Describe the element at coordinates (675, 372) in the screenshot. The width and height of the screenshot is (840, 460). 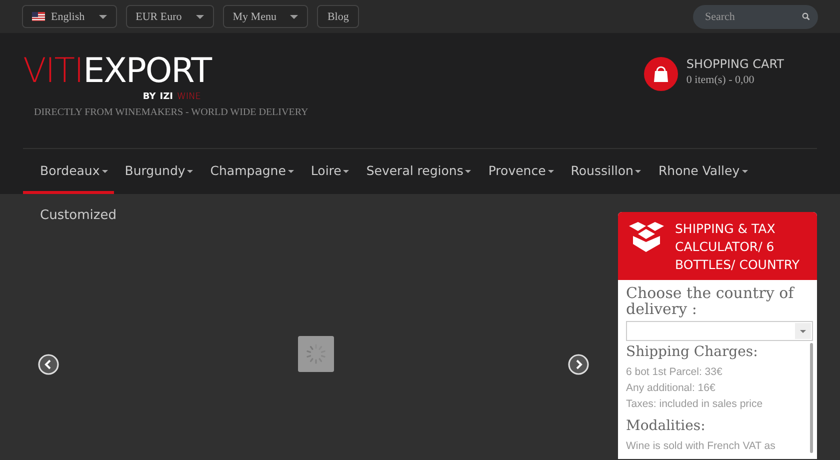
I see `info-line: 6 bot 1st Parcel: 33€` at that location.